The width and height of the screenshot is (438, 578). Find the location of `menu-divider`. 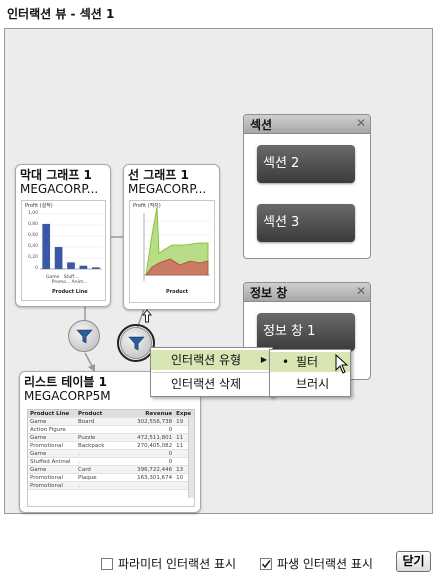

menu-divider is located at coordinates (211, 372).